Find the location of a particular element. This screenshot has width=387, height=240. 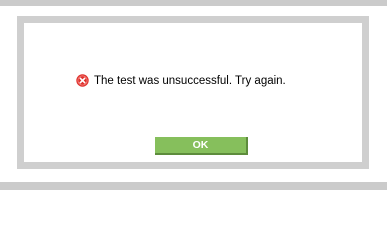

ok-button: OK is located at coordinates (201, 146).